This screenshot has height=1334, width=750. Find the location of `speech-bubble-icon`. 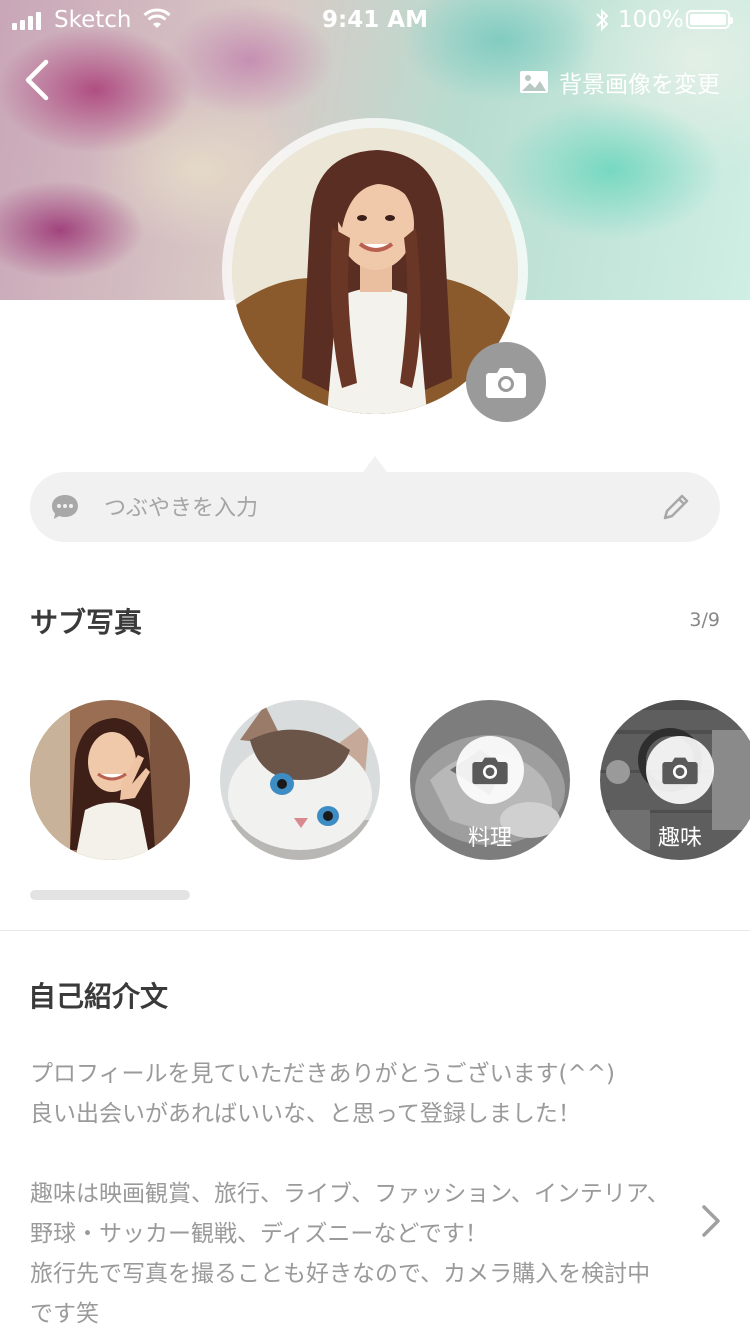

speech-bubble-icon is located at coordinates (65, 507).